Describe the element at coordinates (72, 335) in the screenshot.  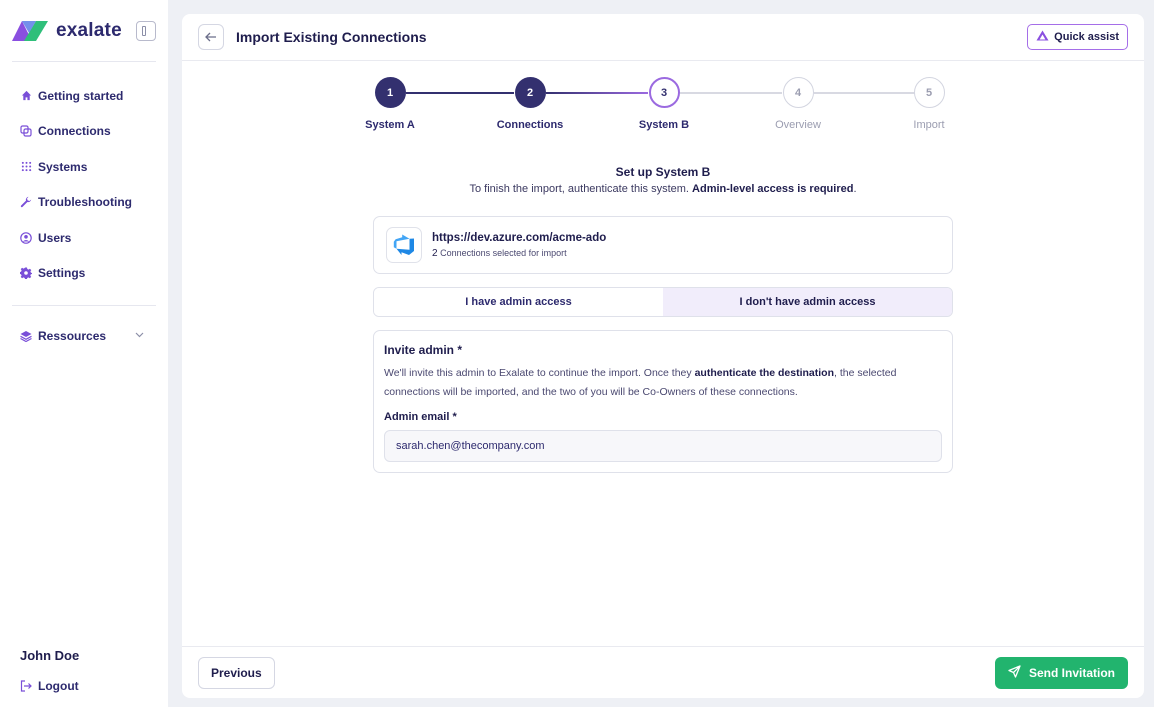
I see `sidebar-item-label: Ressources` at that location.